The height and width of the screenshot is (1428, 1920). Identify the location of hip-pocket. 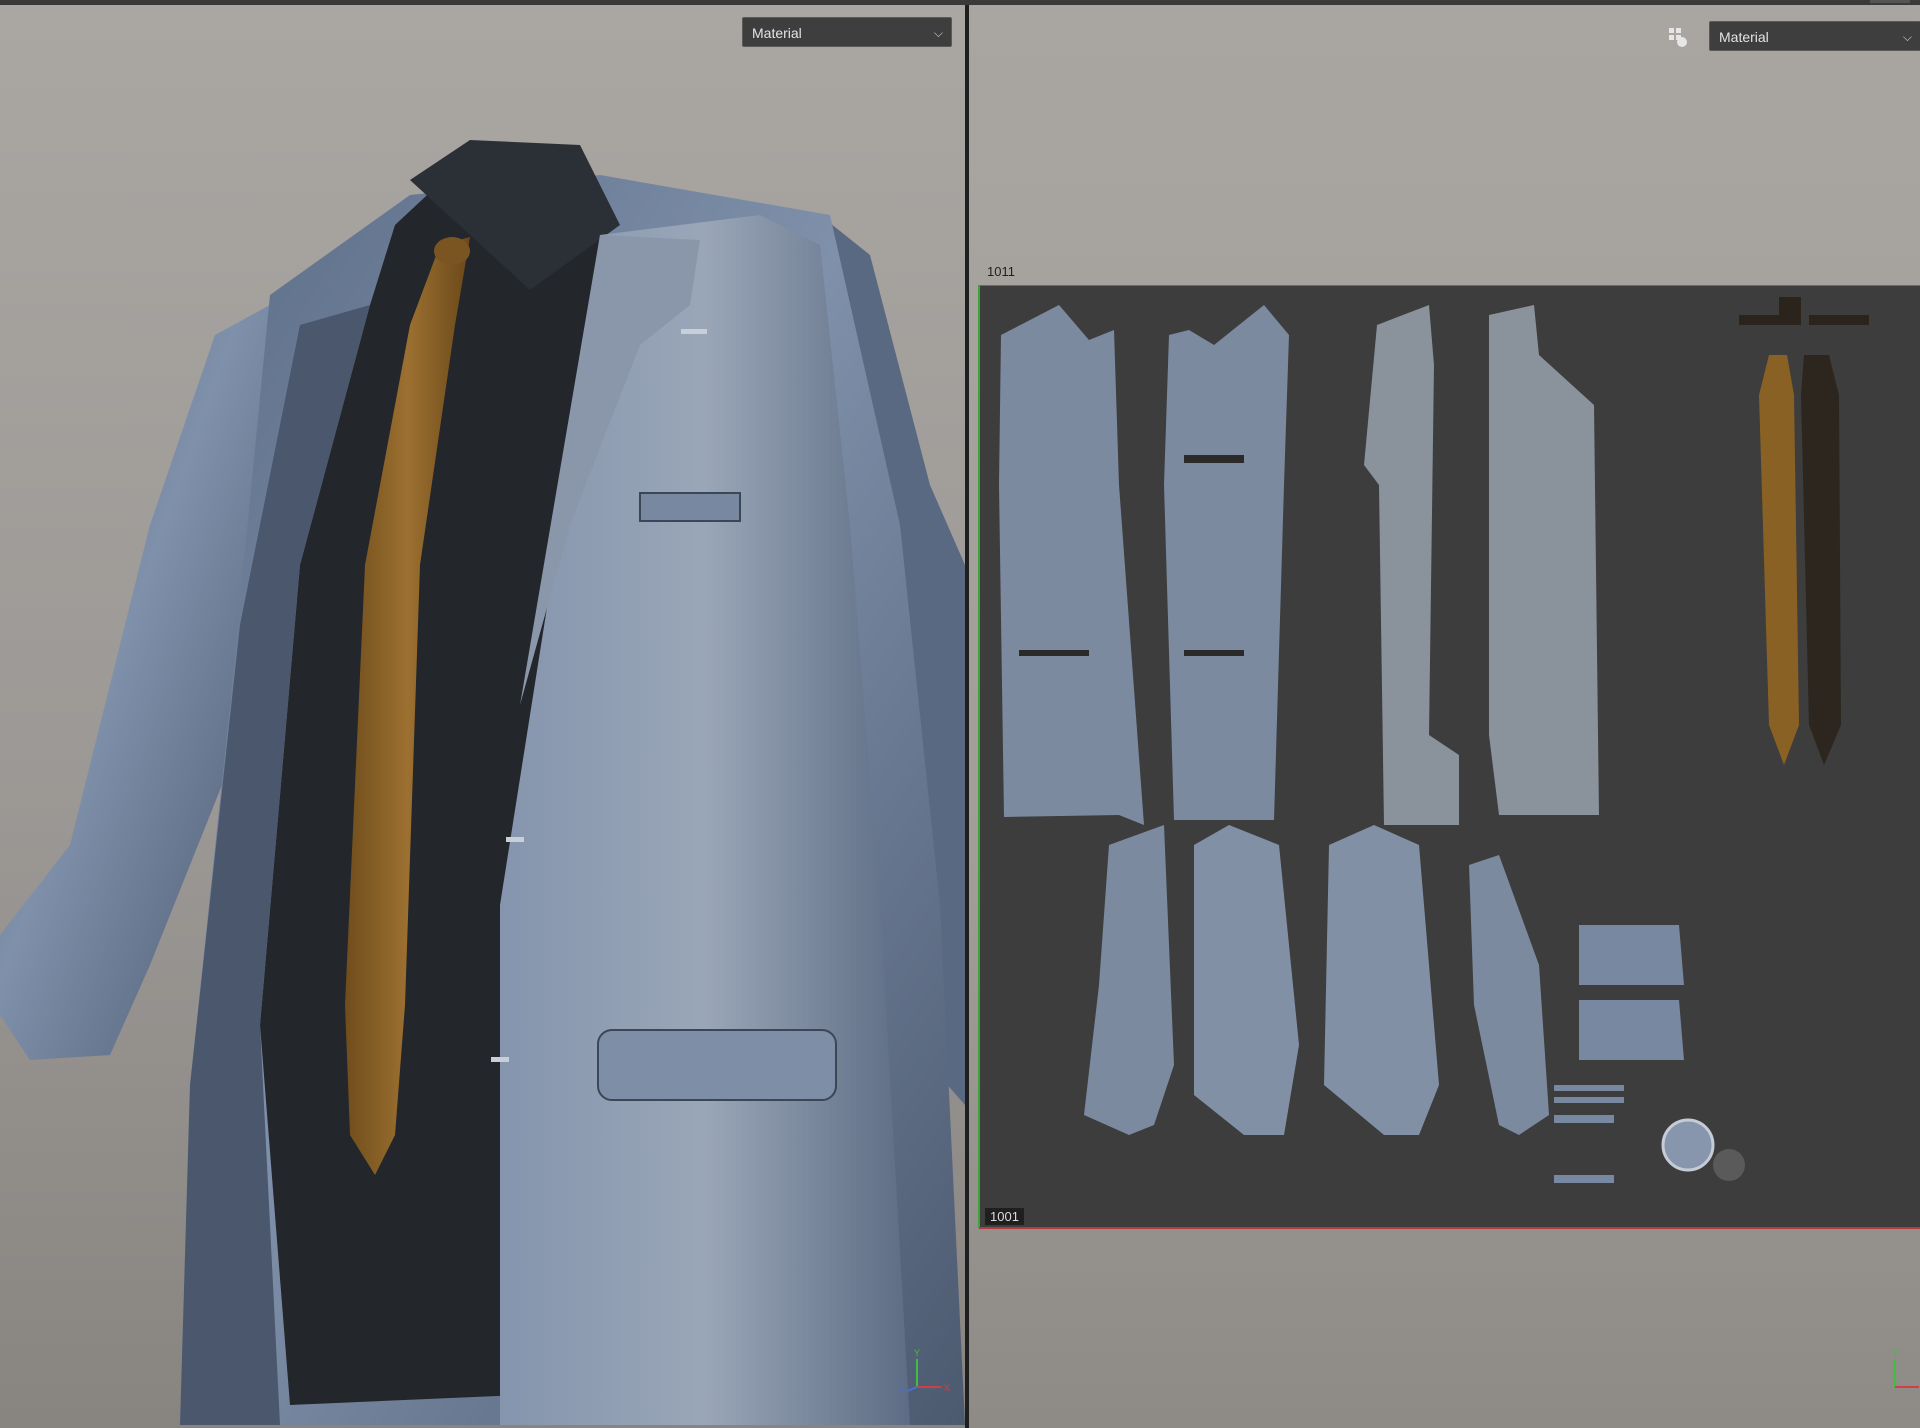
(717, 1065).